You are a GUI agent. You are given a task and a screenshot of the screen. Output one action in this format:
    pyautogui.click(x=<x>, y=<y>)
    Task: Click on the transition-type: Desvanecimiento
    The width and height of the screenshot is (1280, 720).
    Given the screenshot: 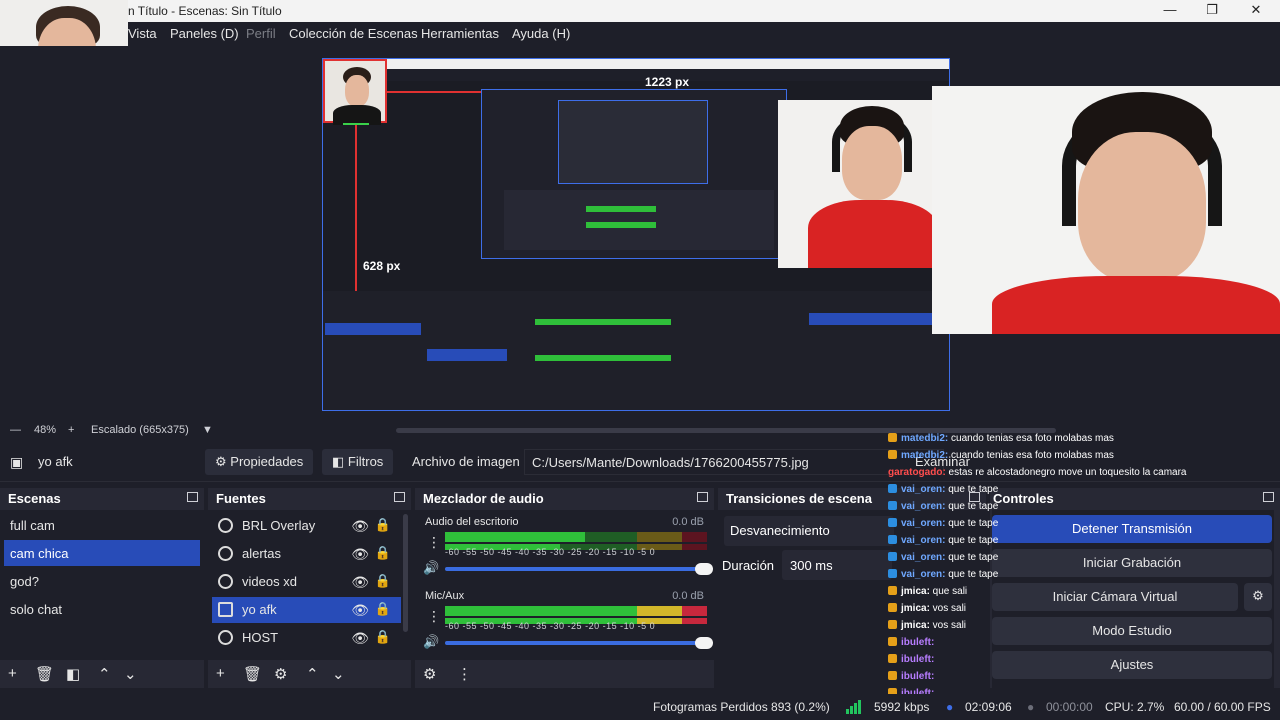 What is the action you would take?
    pyautogui.click(x=780, y=530)
    